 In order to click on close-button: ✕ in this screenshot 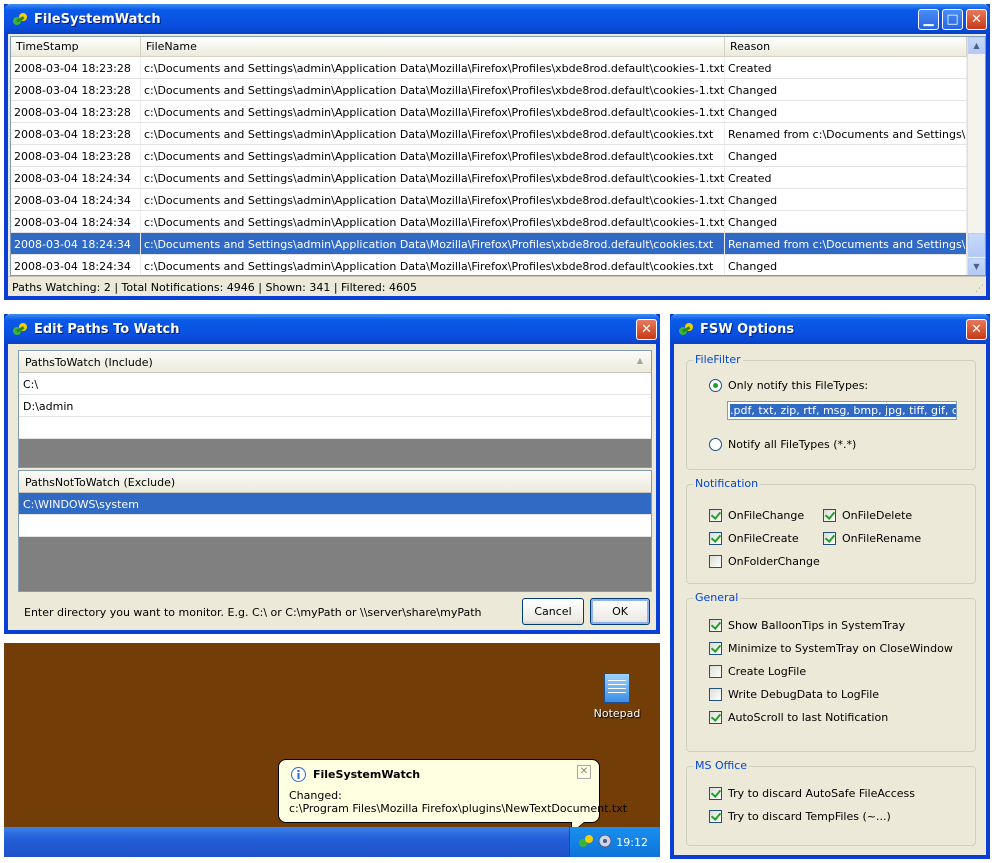, I will do `click(976, 19)`.